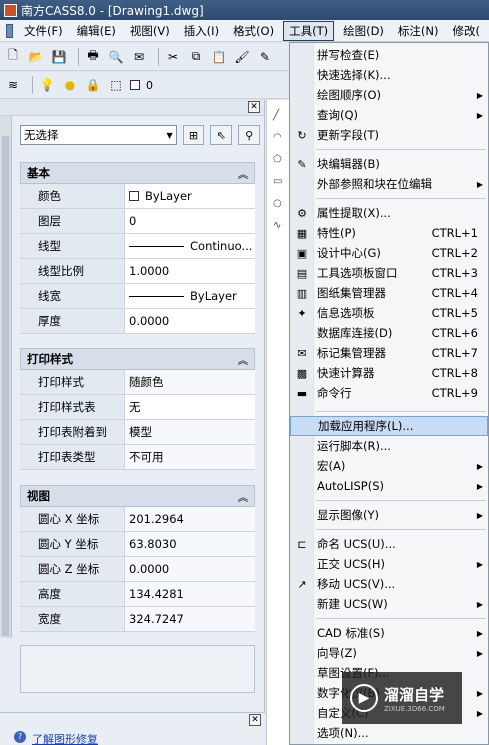 This screenshot has width=489, height=745. I want to click on menu-item: 数据库连接(D) CTRL+6, so click(389, 333).